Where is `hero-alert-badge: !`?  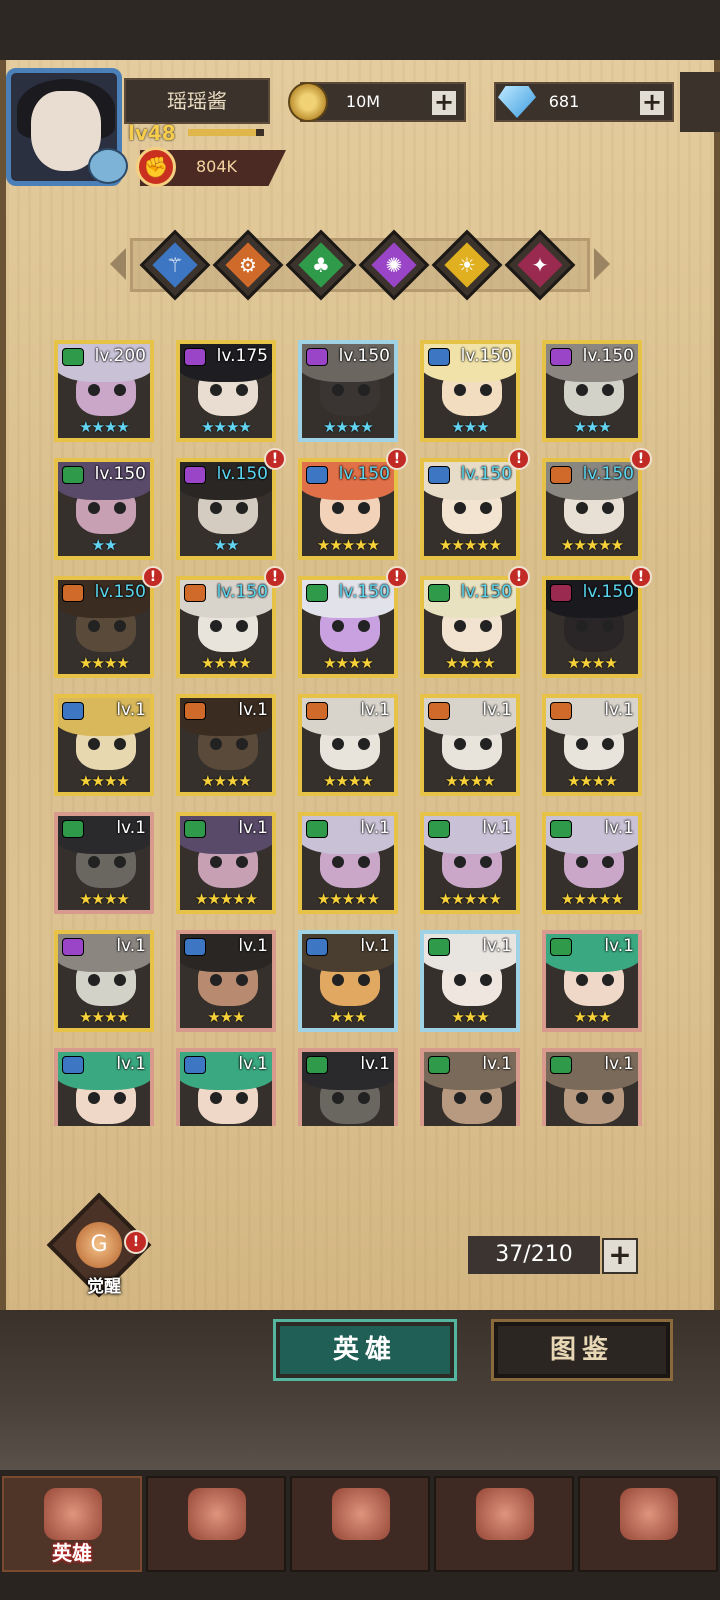 hero-alert-badge: ! is located at coordinates (641, 459).